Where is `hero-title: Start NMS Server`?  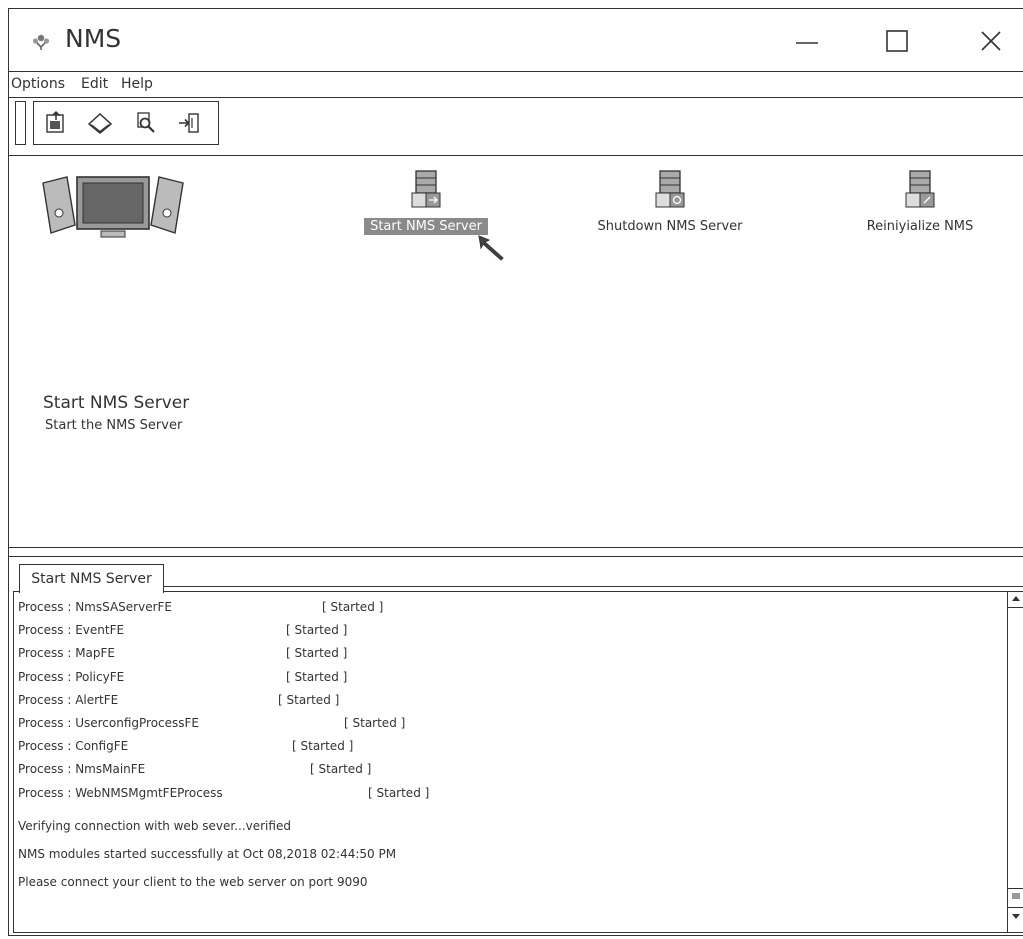
hero-title: Start NMS Server is located at coordinates (116, 403).